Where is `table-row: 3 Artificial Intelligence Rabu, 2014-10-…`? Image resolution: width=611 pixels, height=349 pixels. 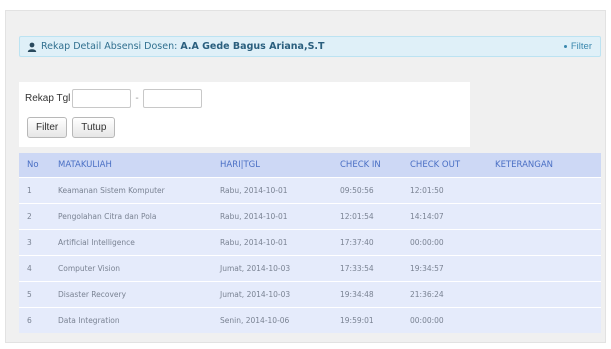
table-row: 3 Artificial Intelligence Rabu, 2014-10-… is located at coordinates (310, 241).